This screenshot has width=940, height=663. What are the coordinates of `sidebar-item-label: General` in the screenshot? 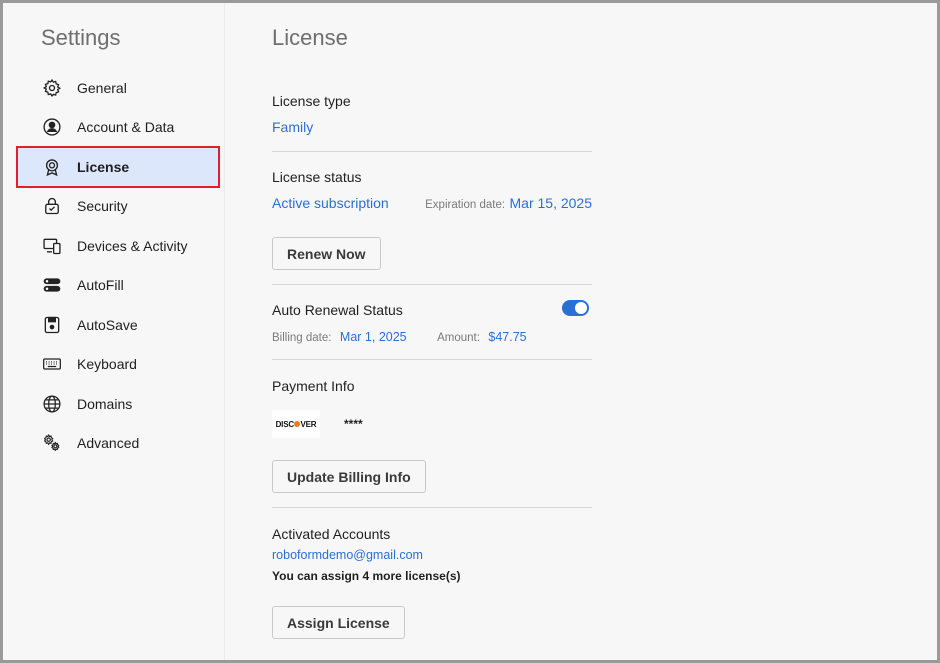 It's located at (102, 87).